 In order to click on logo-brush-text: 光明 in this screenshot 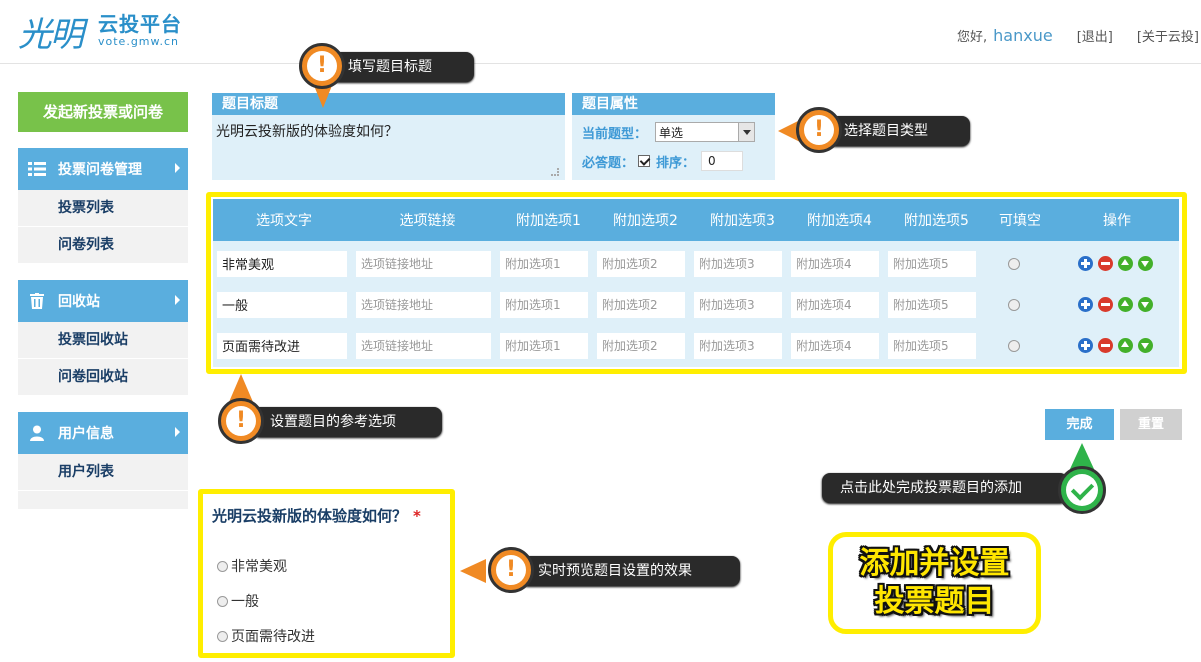, I will do `click(51, 34)`.